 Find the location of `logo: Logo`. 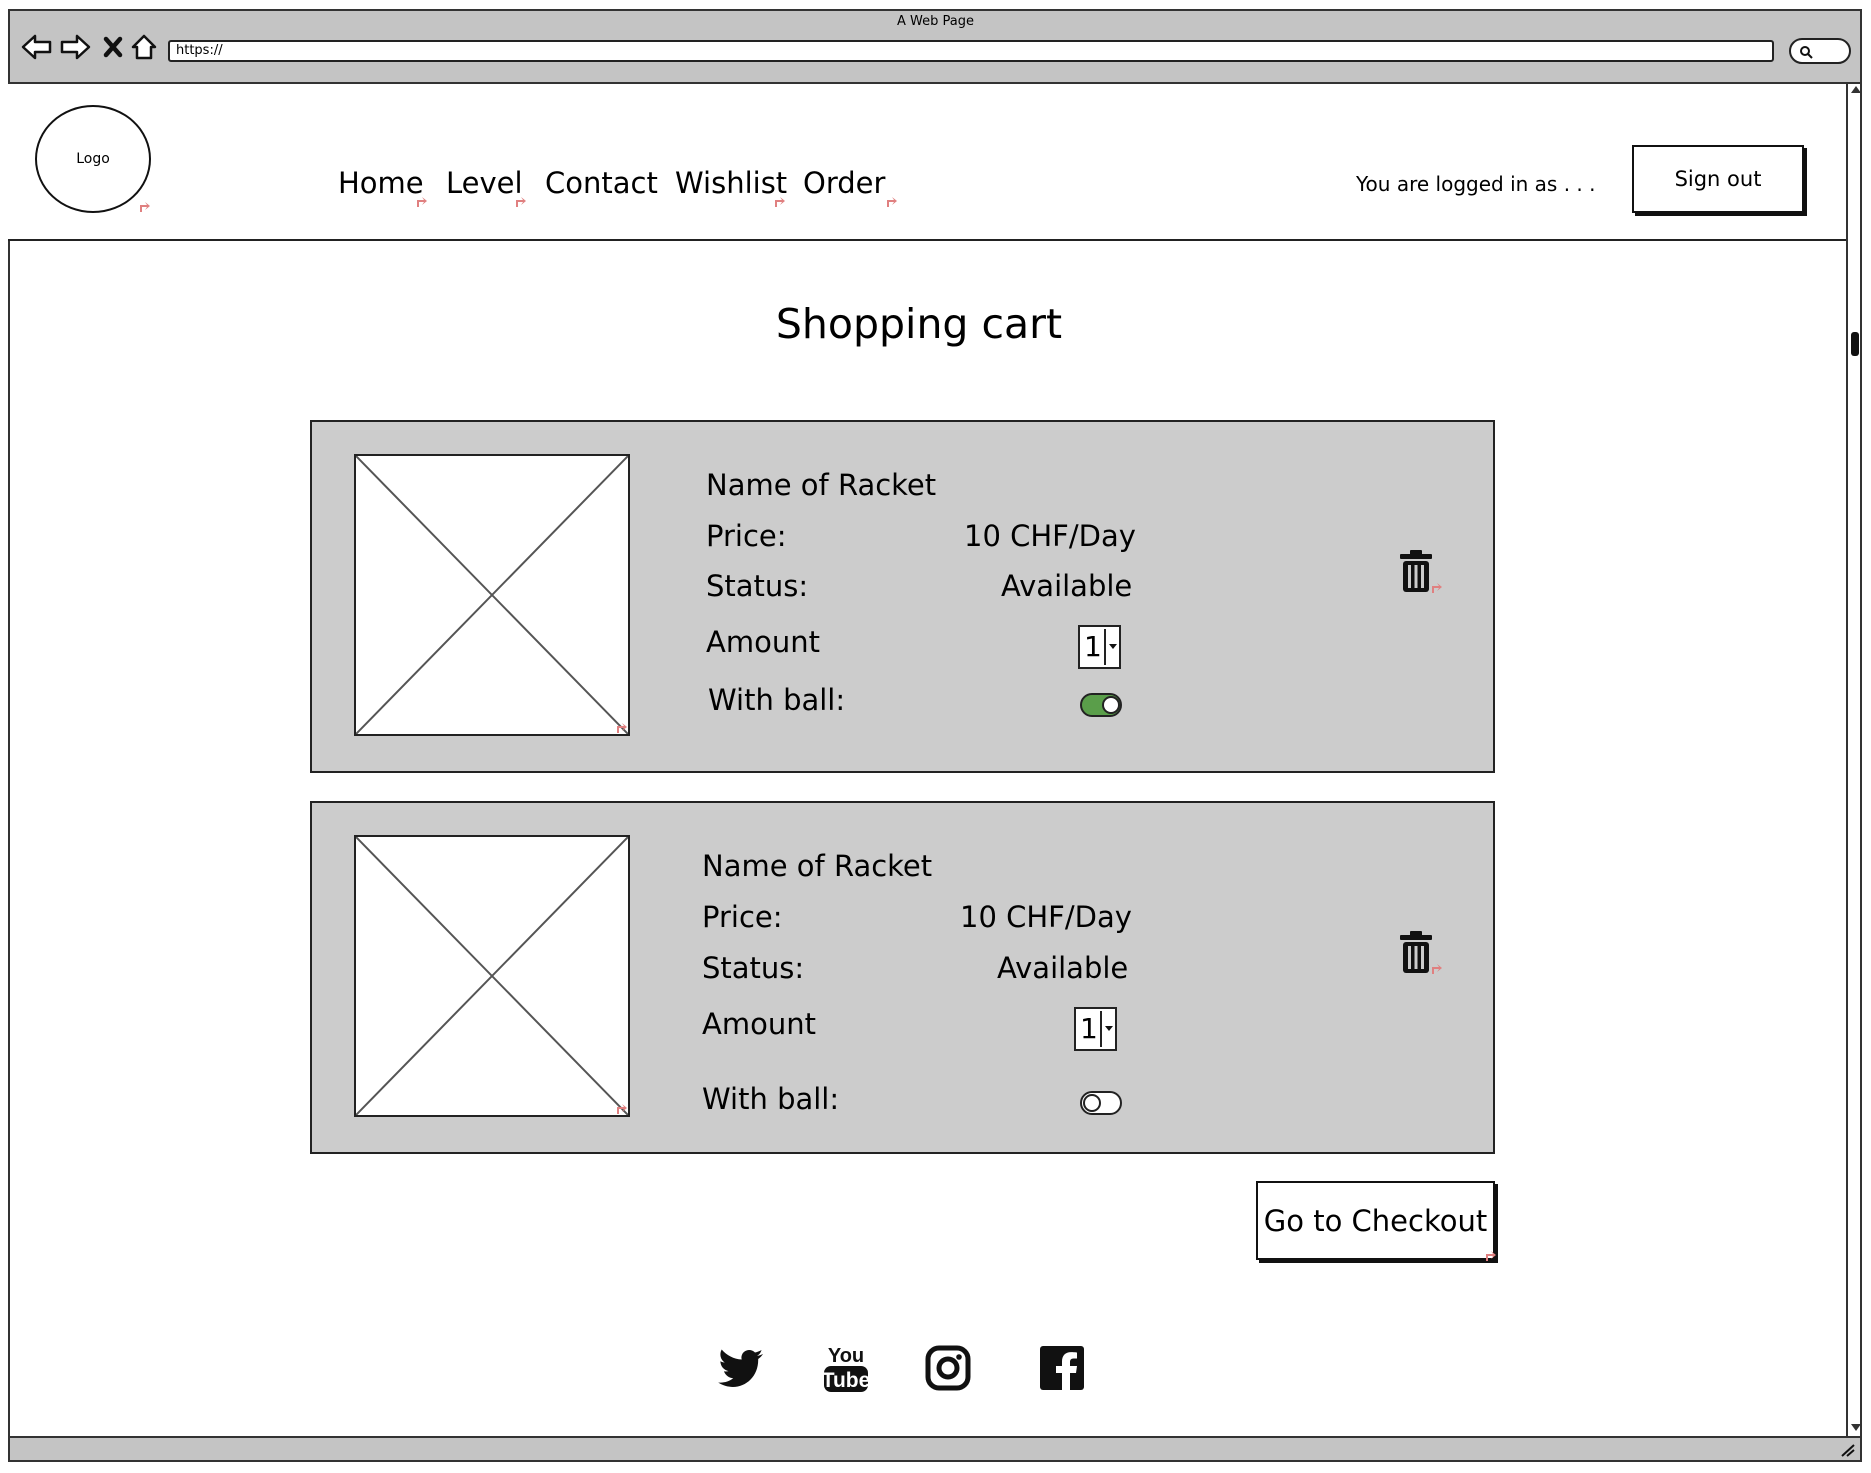

logo: Logo is located at coordinates (93, 159).